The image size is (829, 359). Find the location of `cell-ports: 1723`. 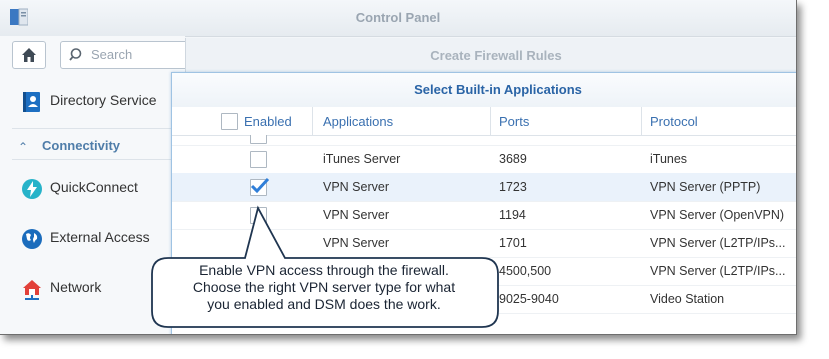

cell-ports: 1723 is located at coordinates (513, 187).